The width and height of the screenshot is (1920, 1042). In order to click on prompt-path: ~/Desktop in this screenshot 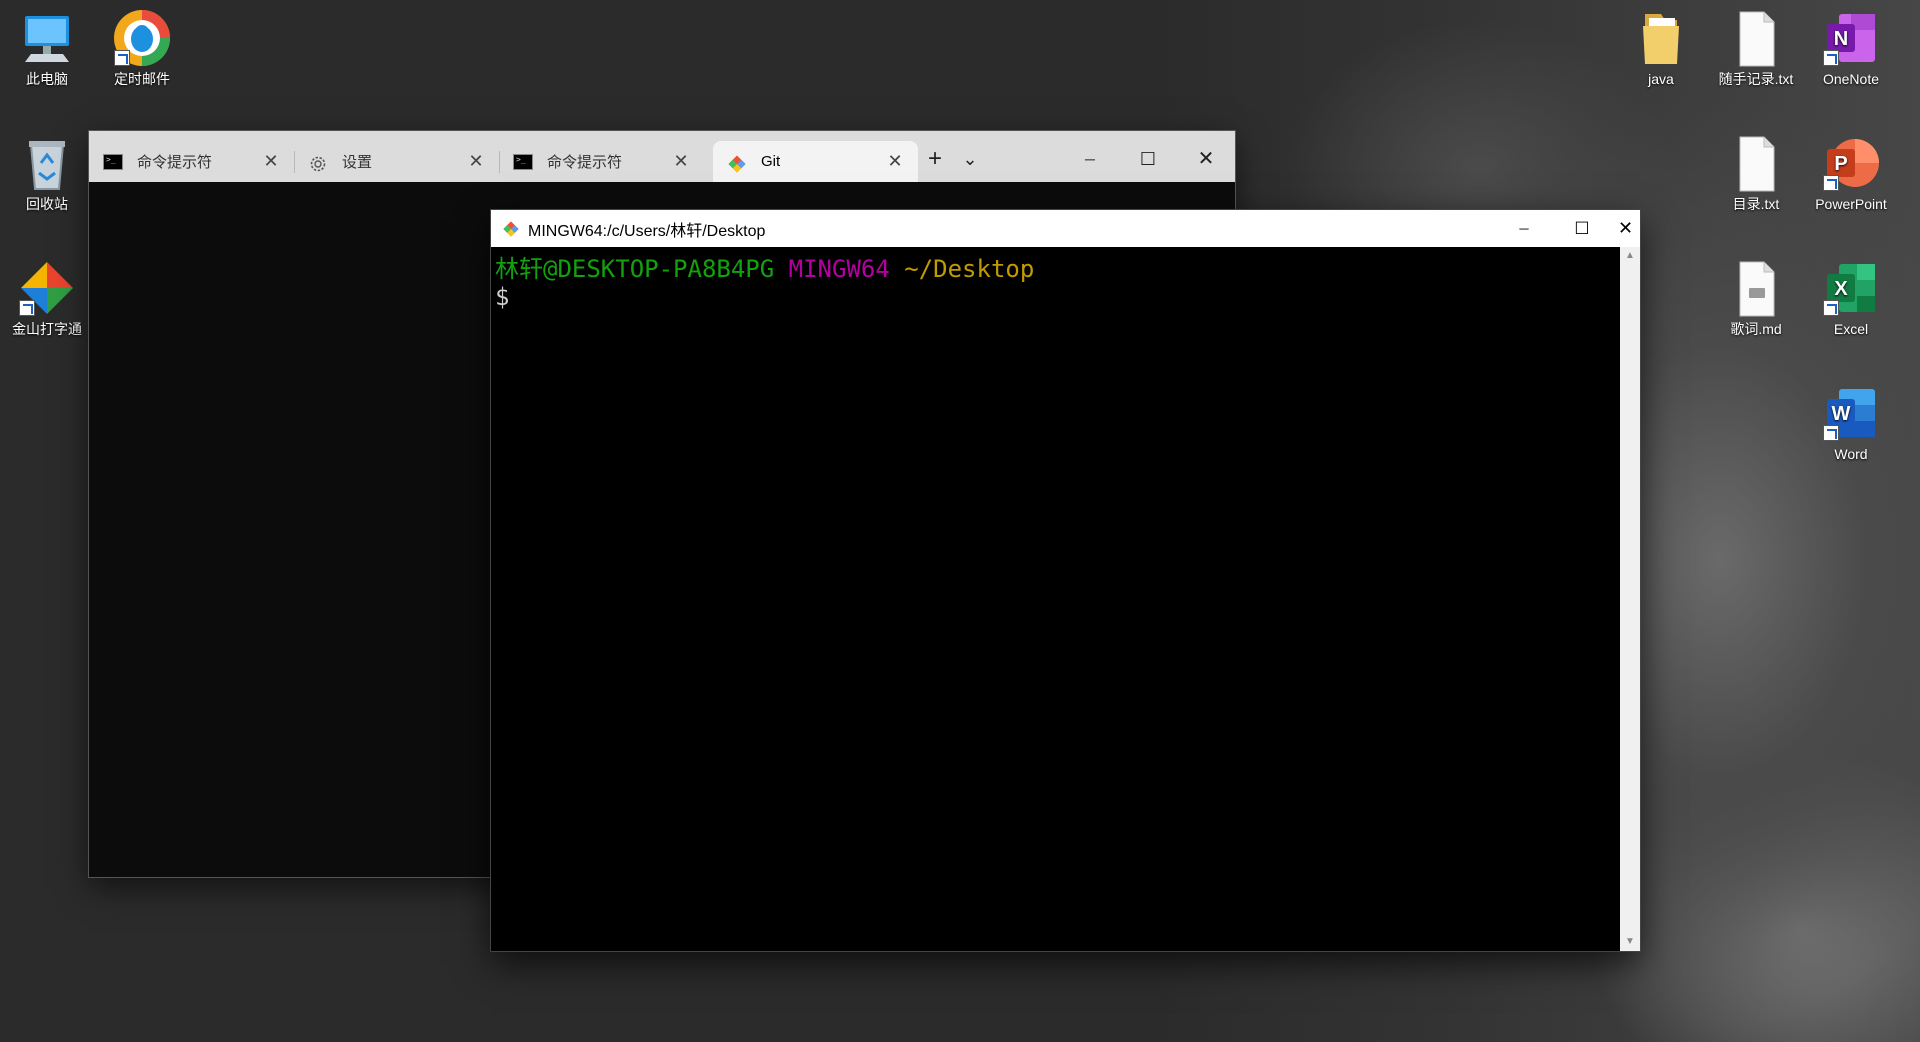, I will do `click(969, 269)`.